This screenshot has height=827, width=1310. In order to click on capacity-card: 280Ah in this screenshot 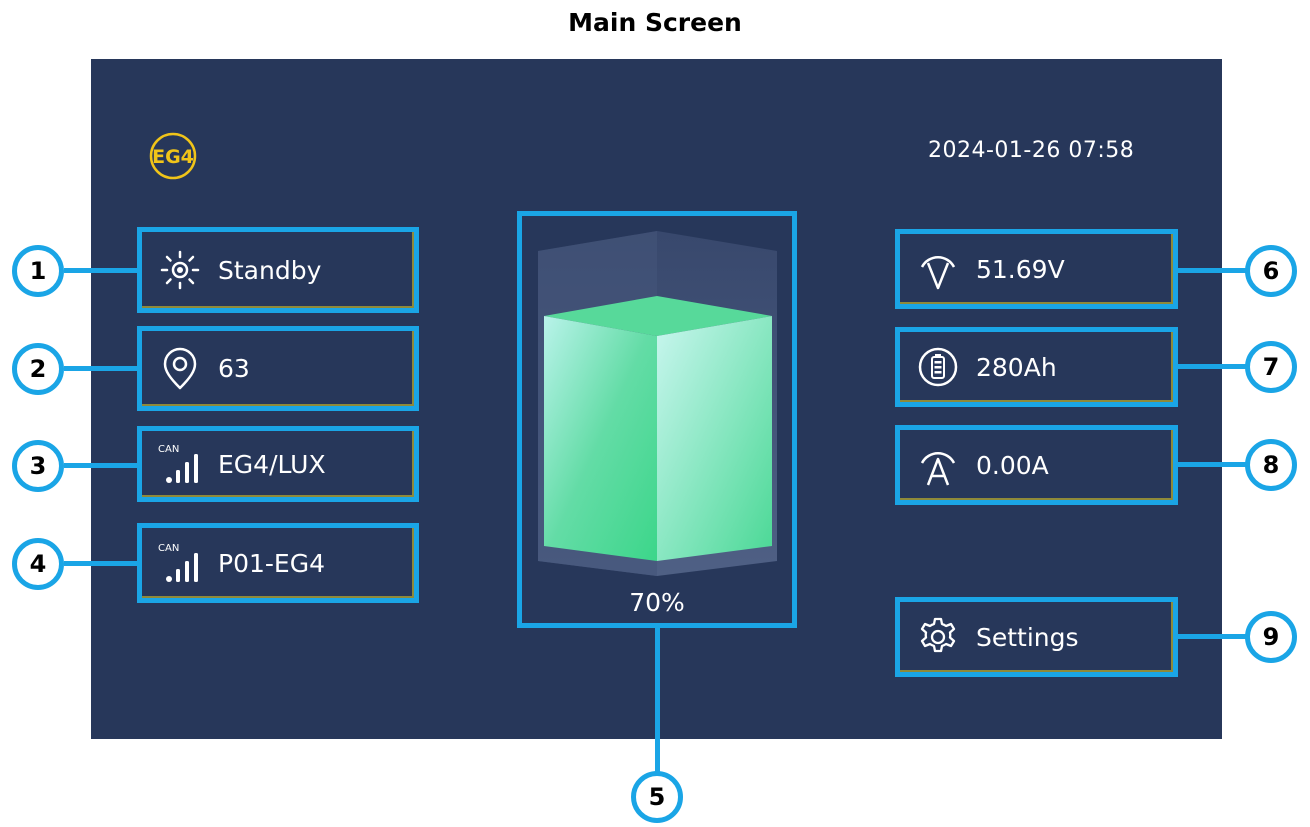, I will do `click(1036, 367)`.